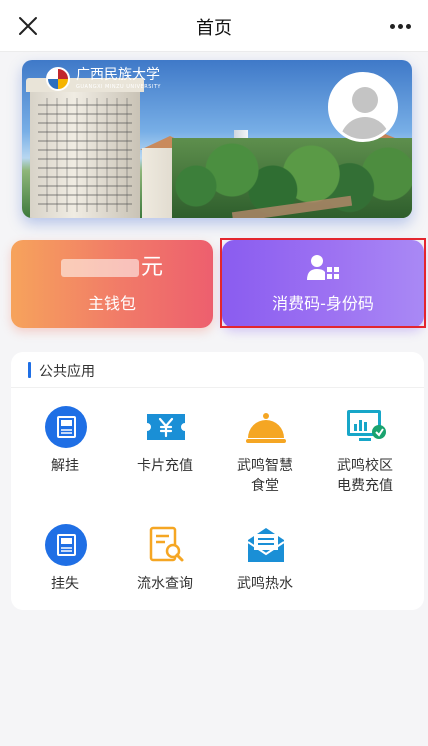 This screenshot has height=746, width=428. I want to click on app-label: 挂失, so click(65, 584).